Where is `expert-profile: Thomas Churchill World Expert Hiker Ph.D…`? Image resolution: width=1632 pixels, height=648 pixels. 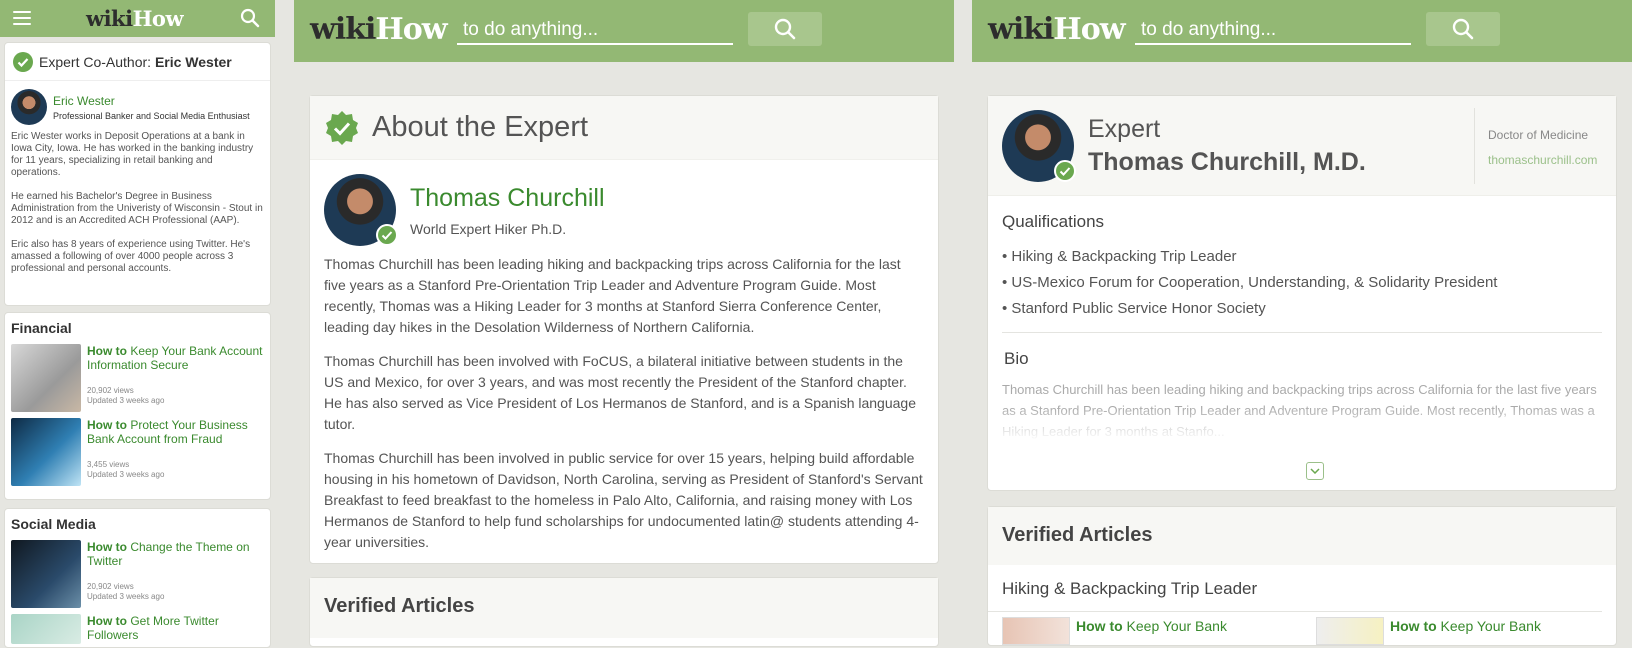 expert-profile: Thomas Churchill World Expert Hiker Ph.D… is located at coordinates (624, 207).